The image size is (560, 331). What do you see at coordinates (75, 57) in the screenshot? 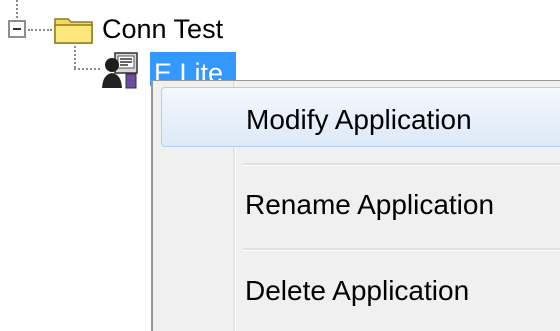
I see `tree-connector-child-vertical` at bounding box center [75, 57].